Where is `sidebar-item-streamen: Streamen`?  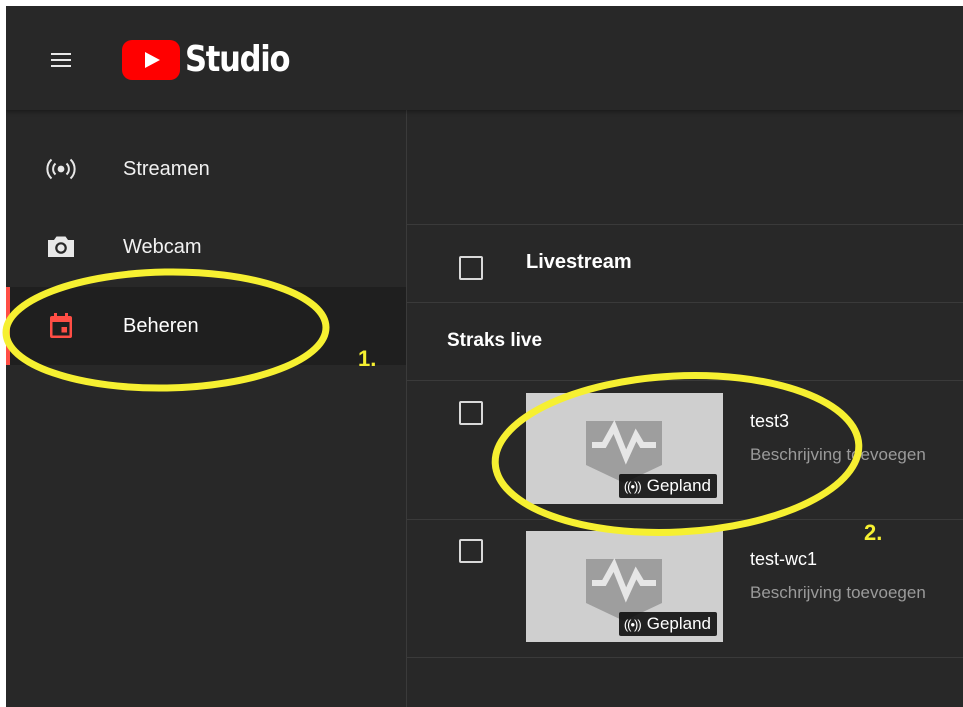 sidebar-item-streamen: Streamen is located at coordinates (206, 169).